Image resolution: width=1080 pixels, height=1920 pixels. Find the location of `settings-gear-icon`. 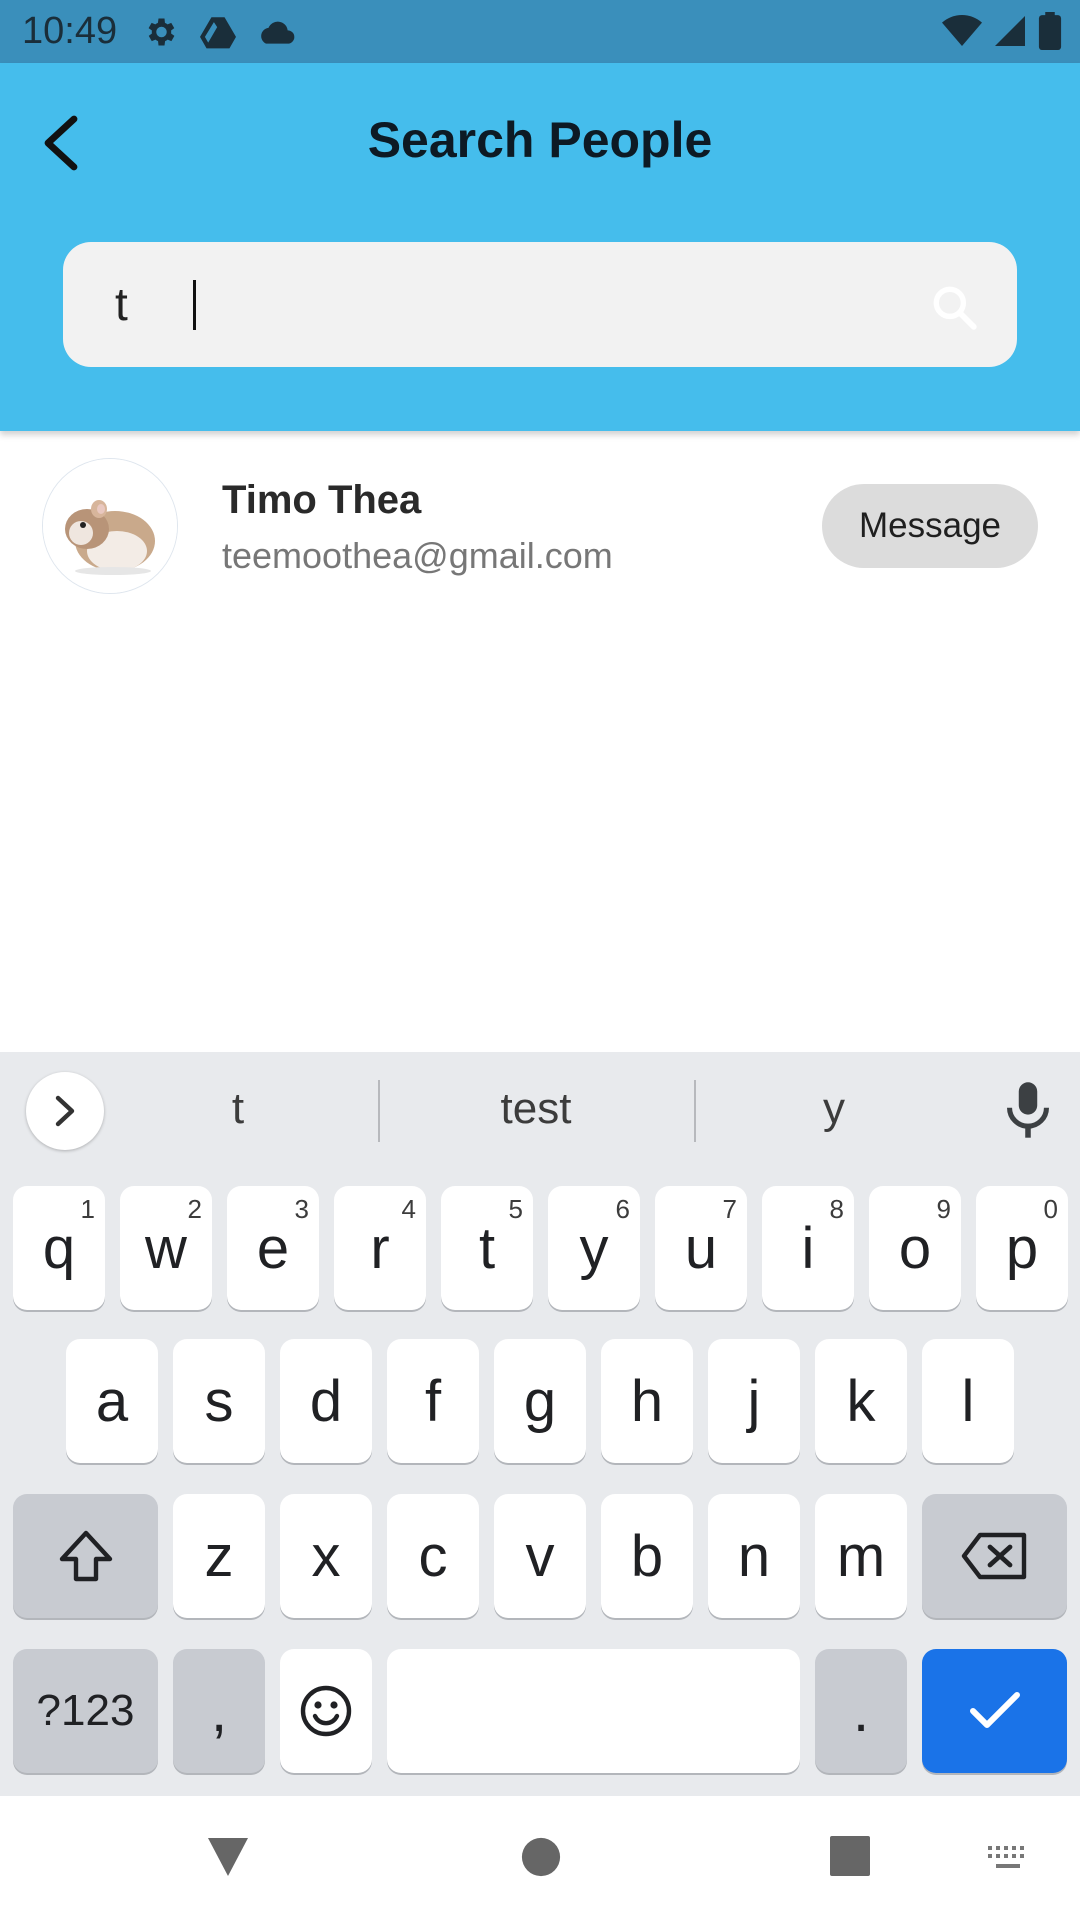

settings-gear-icon is located at coordinates (161, 32).